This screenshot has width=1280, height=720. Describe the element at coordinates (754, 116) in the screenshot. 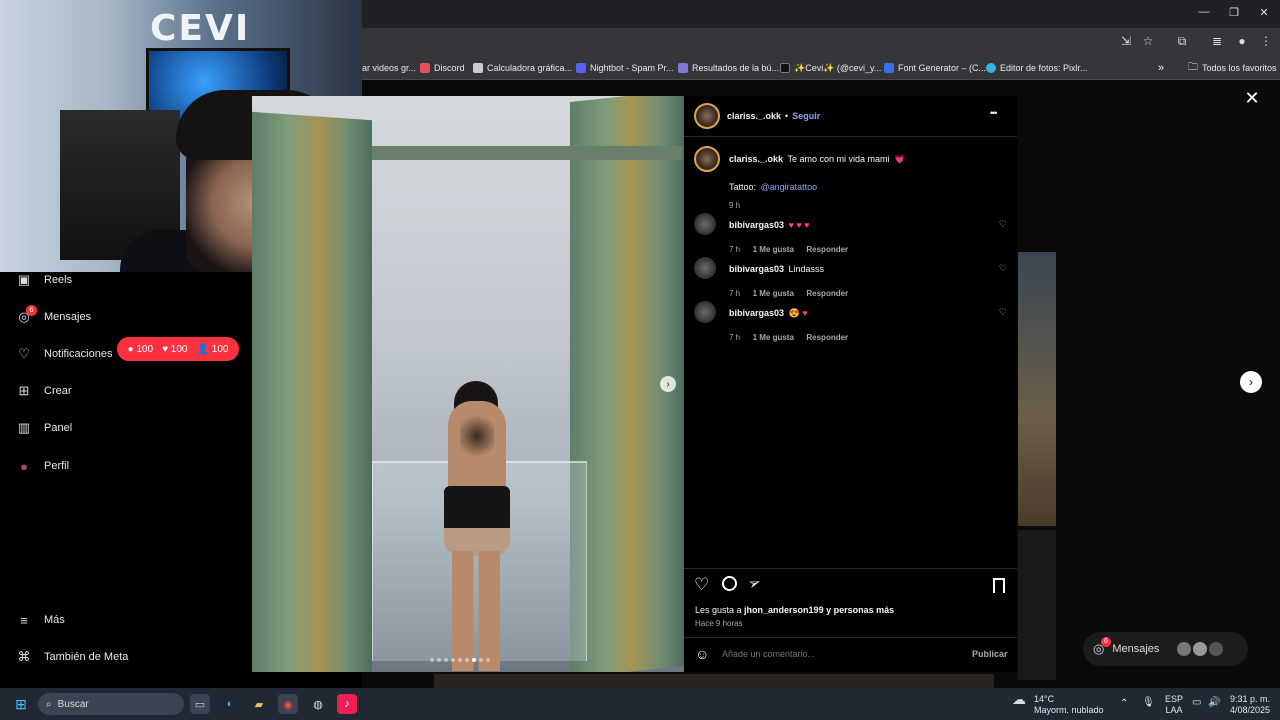

I see `author-username: clariss._.okk` at that location.